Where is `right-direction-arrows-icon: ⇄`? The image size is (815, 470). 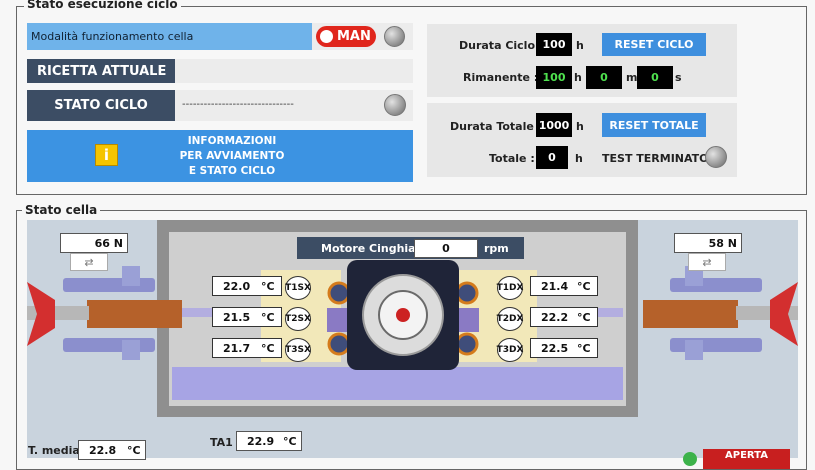
right-direction-arrows-icon: ⇄ is located at coordinates (707, 262).